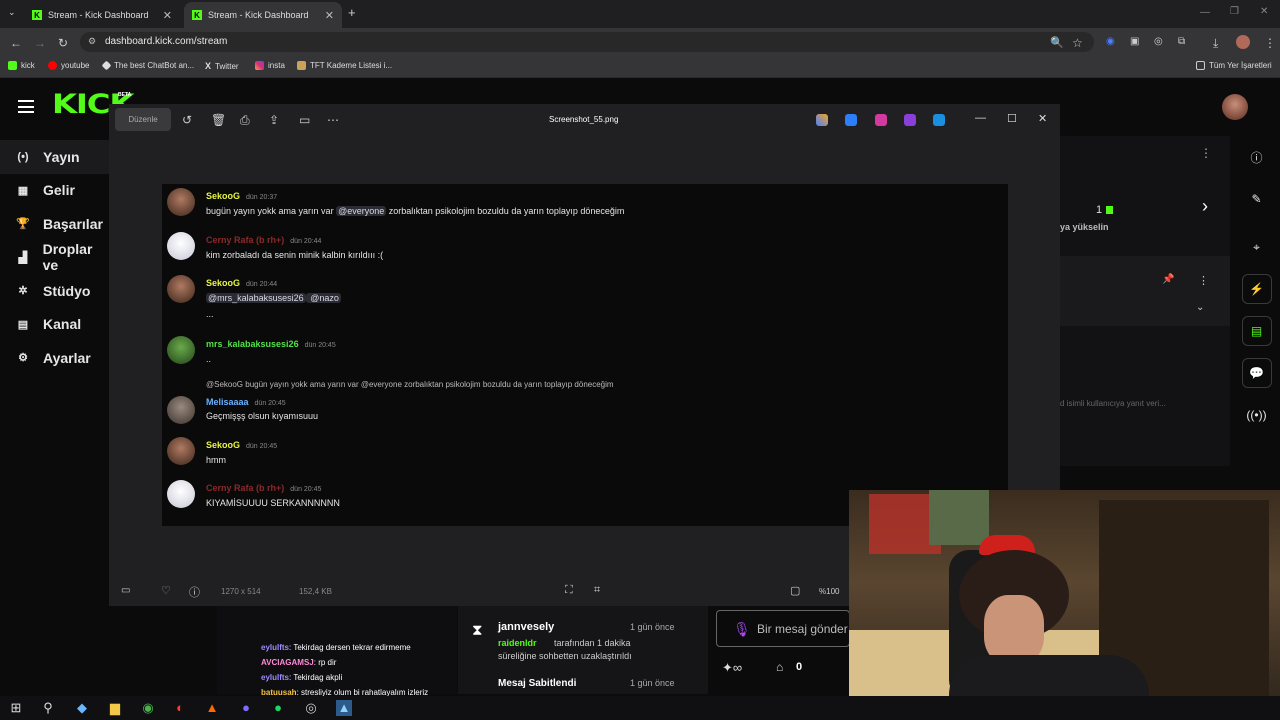 The image size is (1280, 720). I want to click on favorite-heart-icon: ♡, so click(166, 590).